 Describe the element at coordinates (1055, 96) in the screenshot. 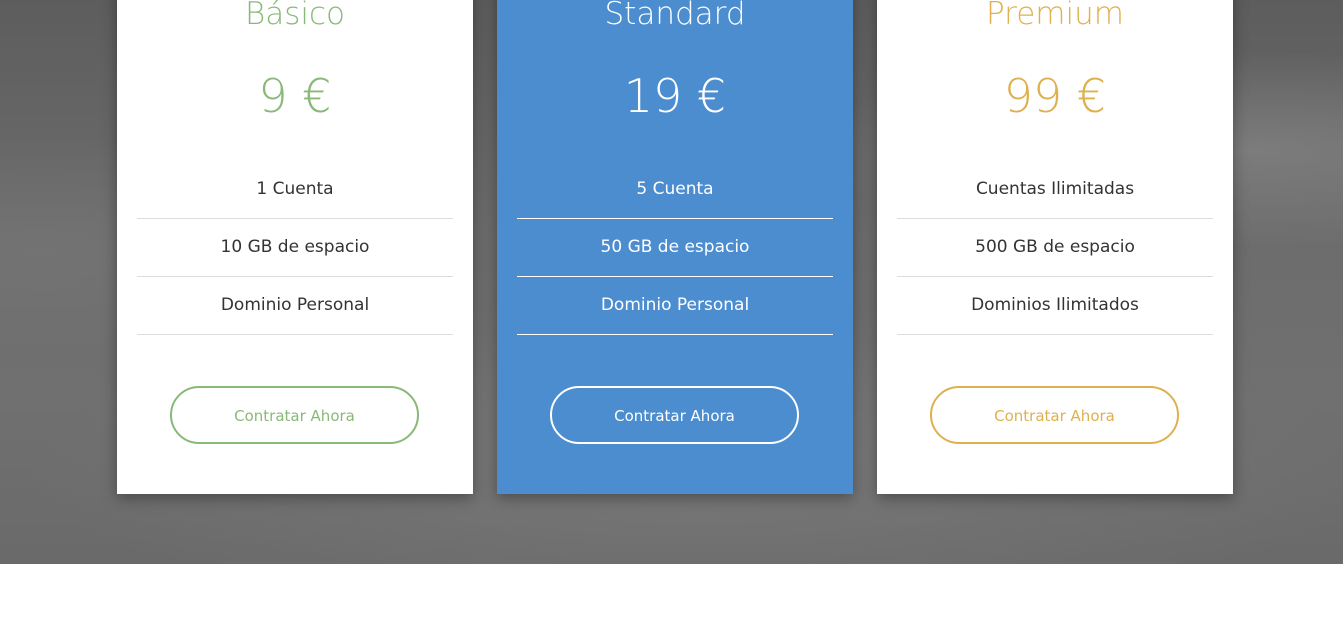

I see `plan-price: 99 €` at that location.